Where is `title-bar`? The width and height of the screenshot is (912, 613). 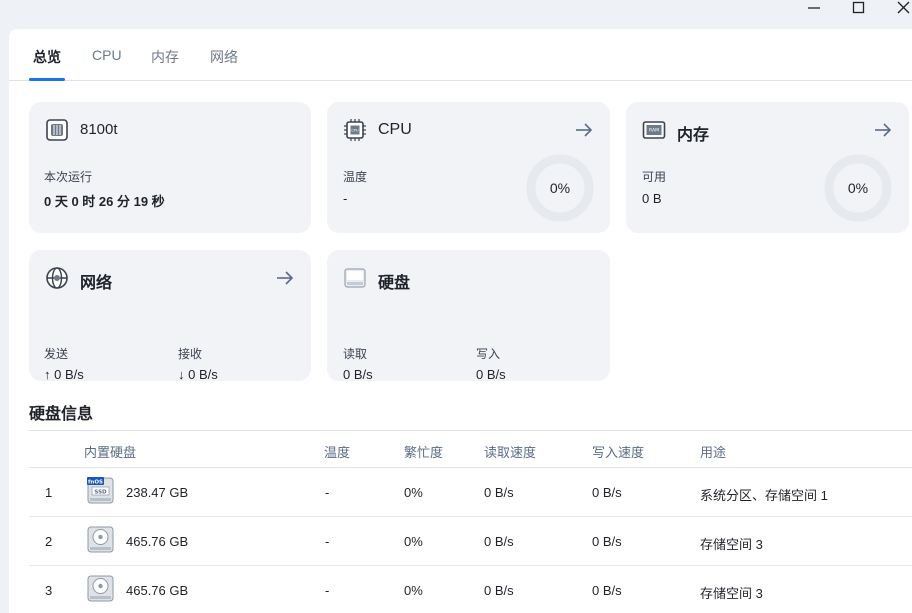 title-bar is located at coordinates (456, 14).